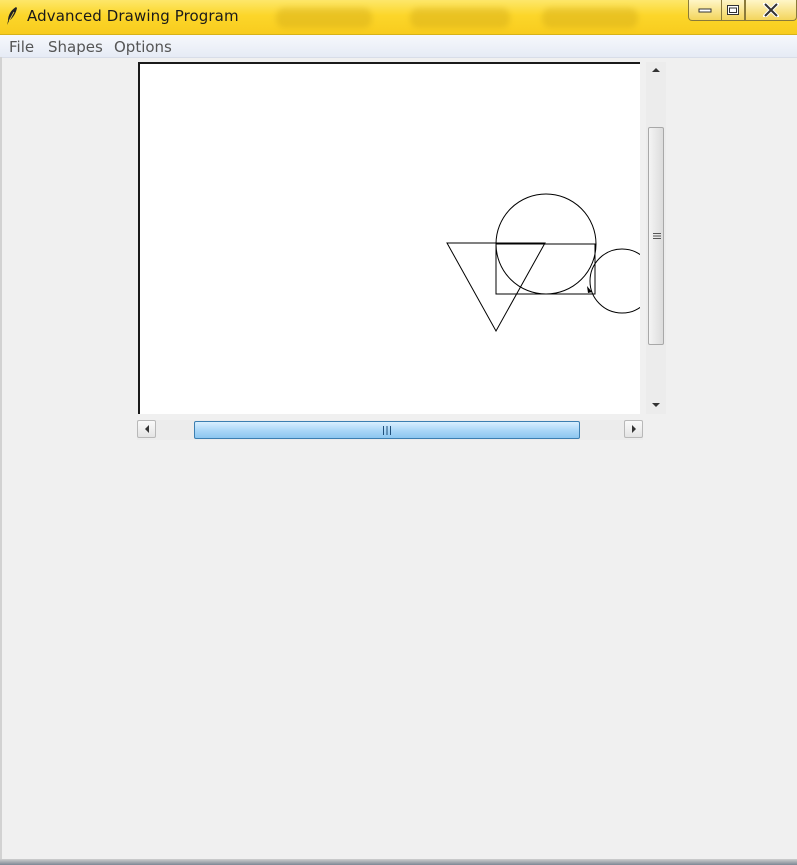 The width and height of the screenshot is (797, 865). Describe the element at coordinates (545, 269) in the screenshot. I see `rectangle-shape` at that location.